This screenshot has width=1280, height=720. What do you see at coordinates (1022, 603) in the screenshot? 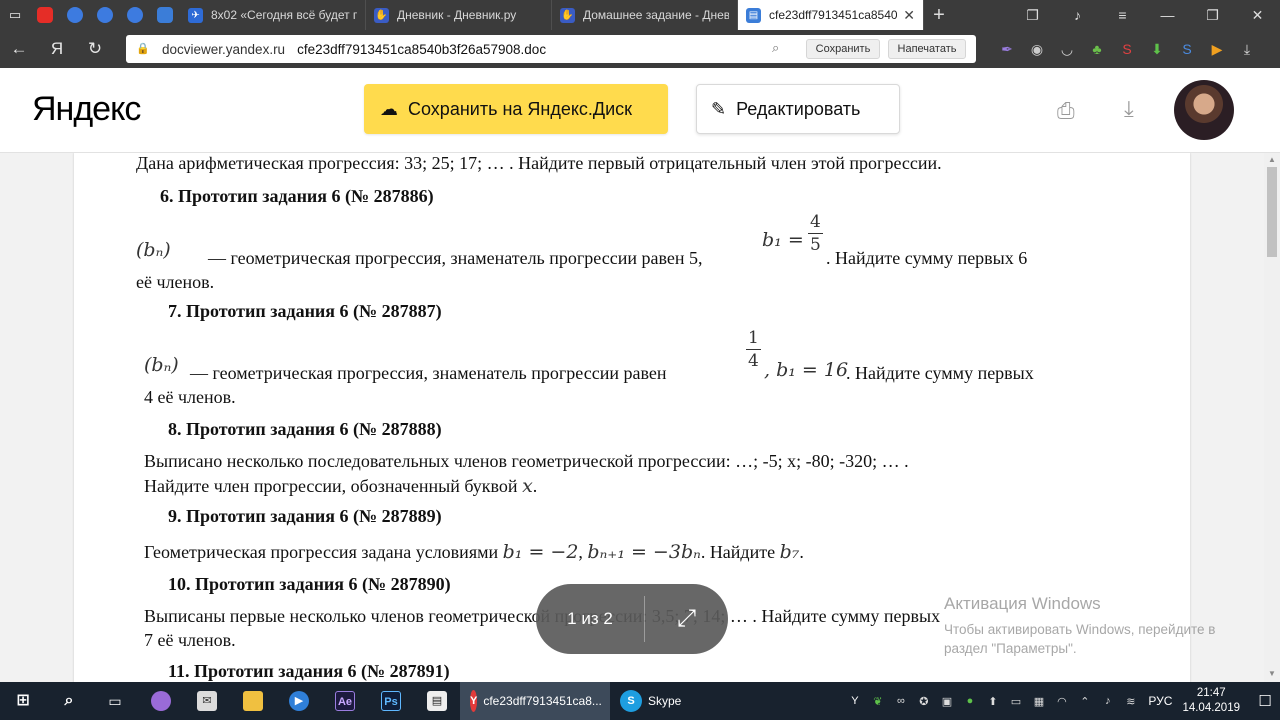
I see `watermark-title: Активация Windows` at bounding box center [1022, 603].